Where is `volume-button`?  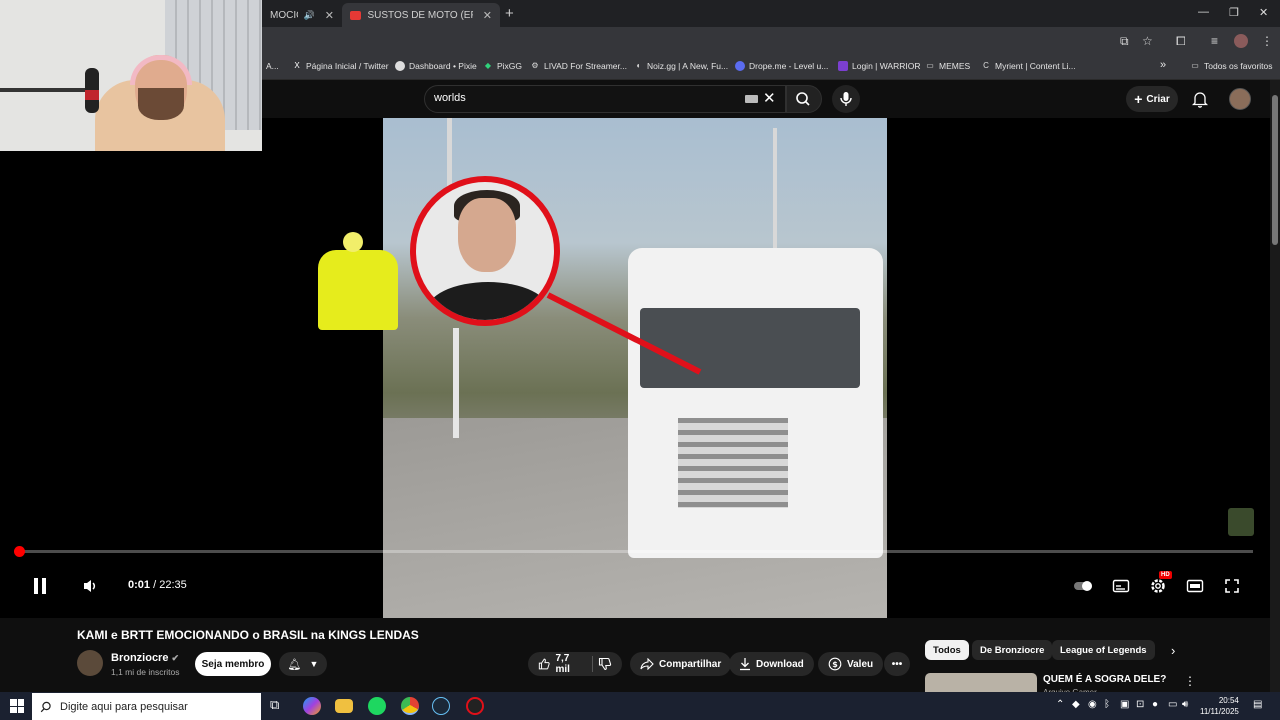
volume-button is located at coordinates (91, 588).